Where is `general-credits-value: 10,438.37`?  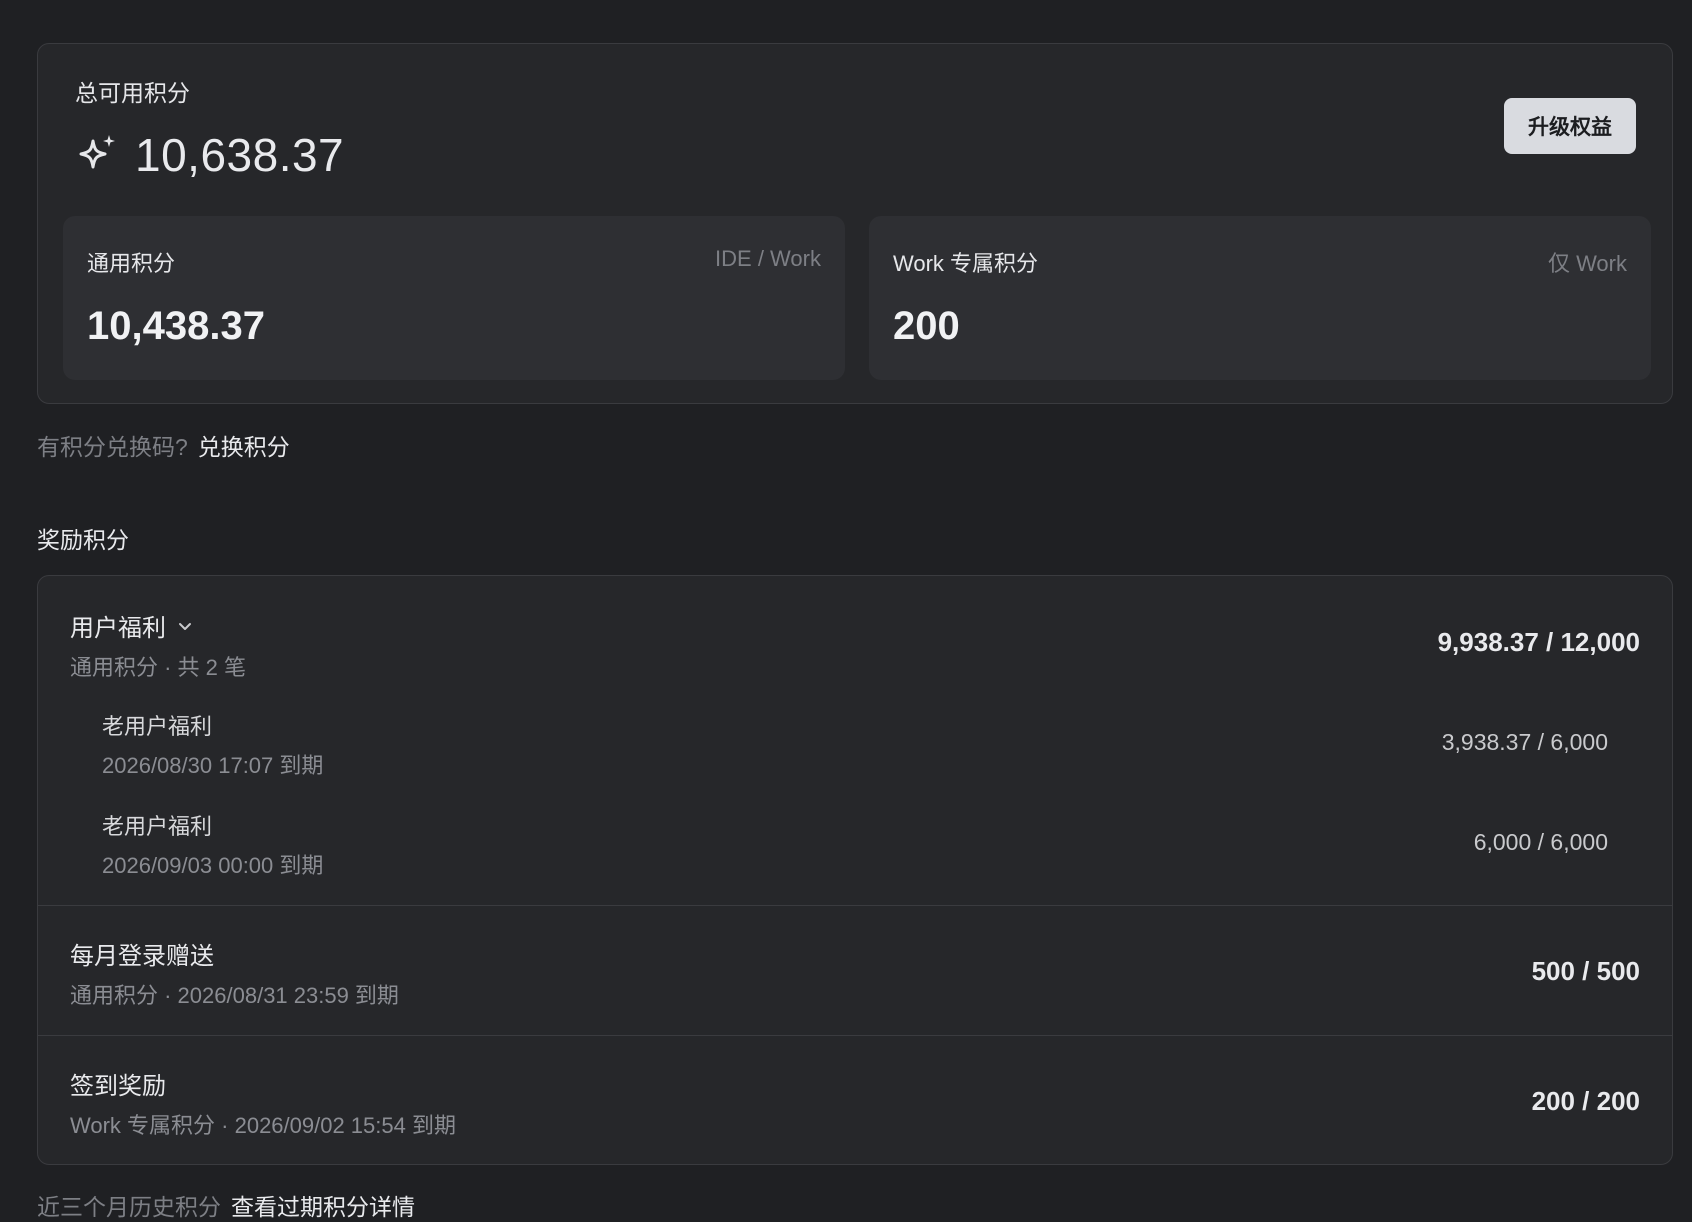 general-credits-value: 10,438.37 is located at coordinates (176, 326).